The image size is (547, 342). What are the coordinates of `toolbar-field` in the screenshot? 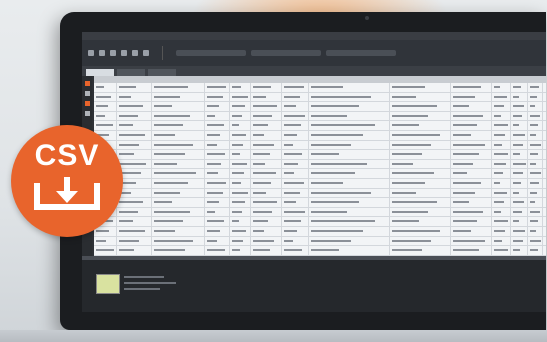 It's located at (361, 53).